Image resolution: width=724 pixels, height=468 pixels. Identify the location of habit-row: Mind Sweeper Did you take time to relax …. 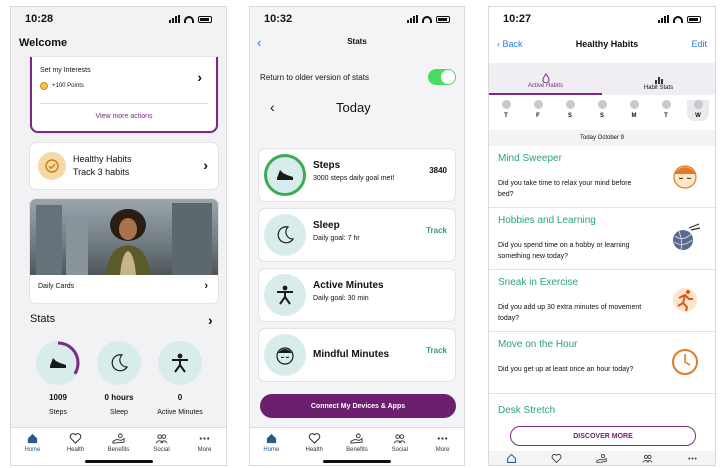
(602, 177).